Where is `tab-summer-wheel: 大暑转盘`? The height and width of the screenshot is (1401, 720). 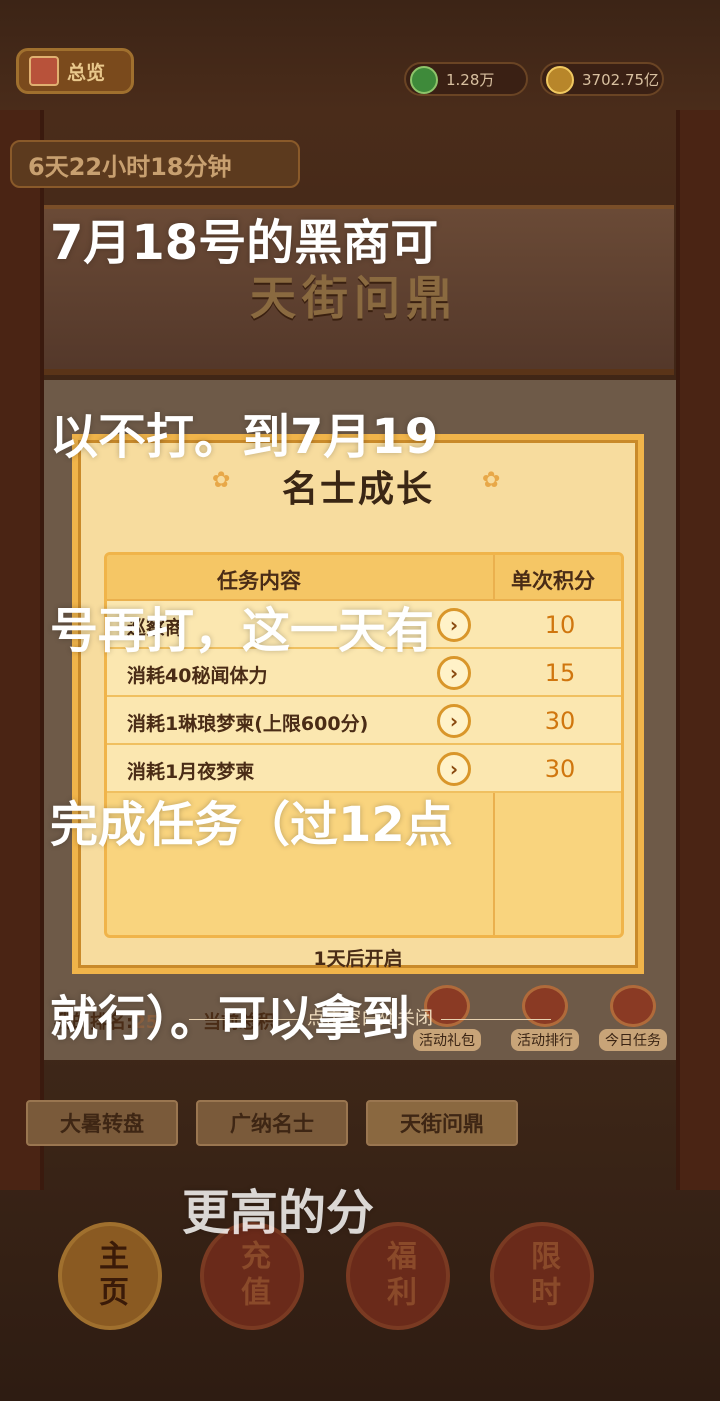 tab-summer-wheel: 大暑转盘 is located at coordinates (102, 1123).